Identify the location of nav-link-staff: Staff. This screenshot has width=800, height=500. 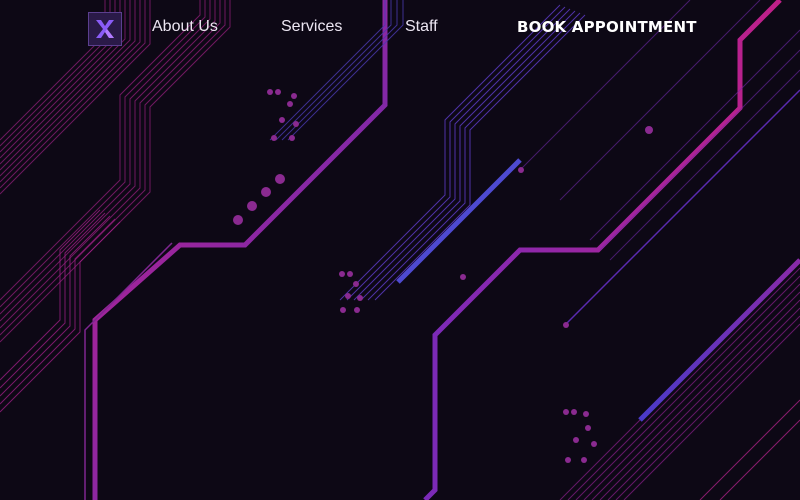
(421, 27).